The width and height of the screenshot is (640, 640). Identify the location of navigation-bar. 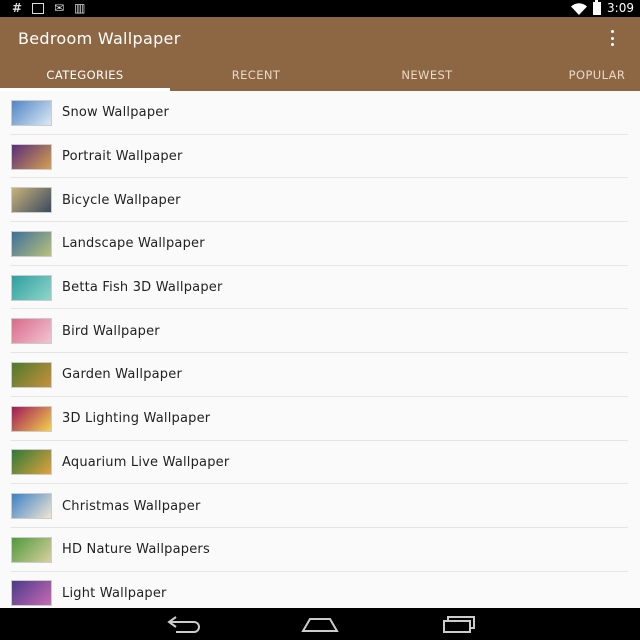
(320, 624).